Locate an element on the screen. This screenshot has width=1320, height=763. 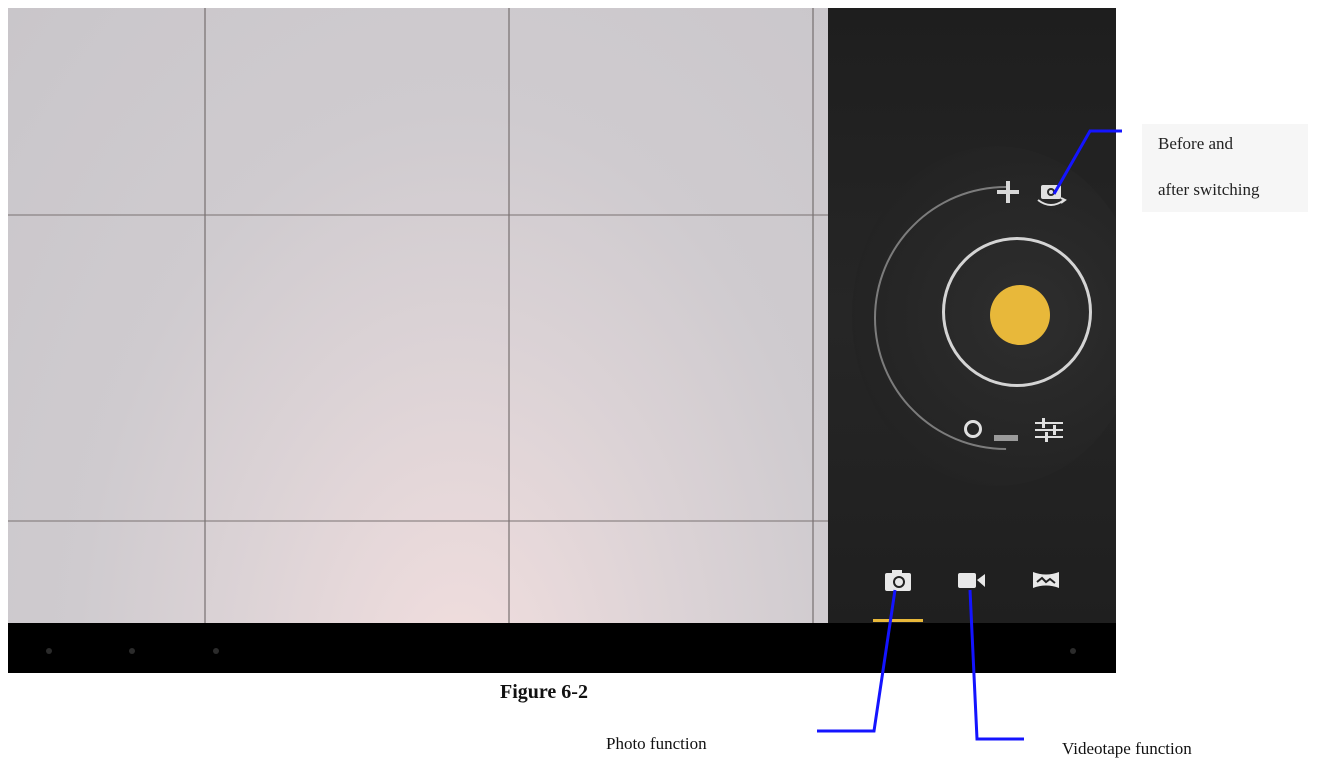
switch-camera-label-line1: Before and is located at coordinates (1196, 143).